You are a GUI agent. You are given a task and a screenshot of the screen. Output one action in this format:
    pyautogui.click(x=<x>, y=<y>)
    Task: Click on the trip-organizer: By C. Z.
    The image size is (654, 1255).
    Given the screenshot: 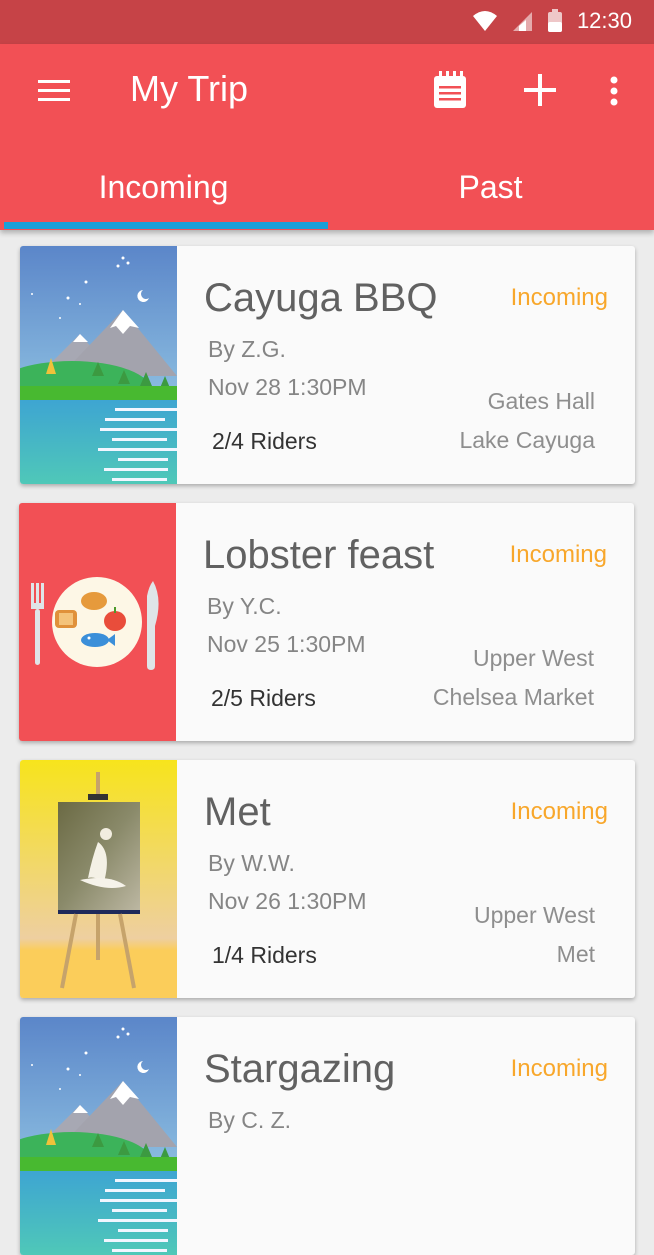 What is the action you would take?
    pyautogui.click(x=250, y=1120)
    